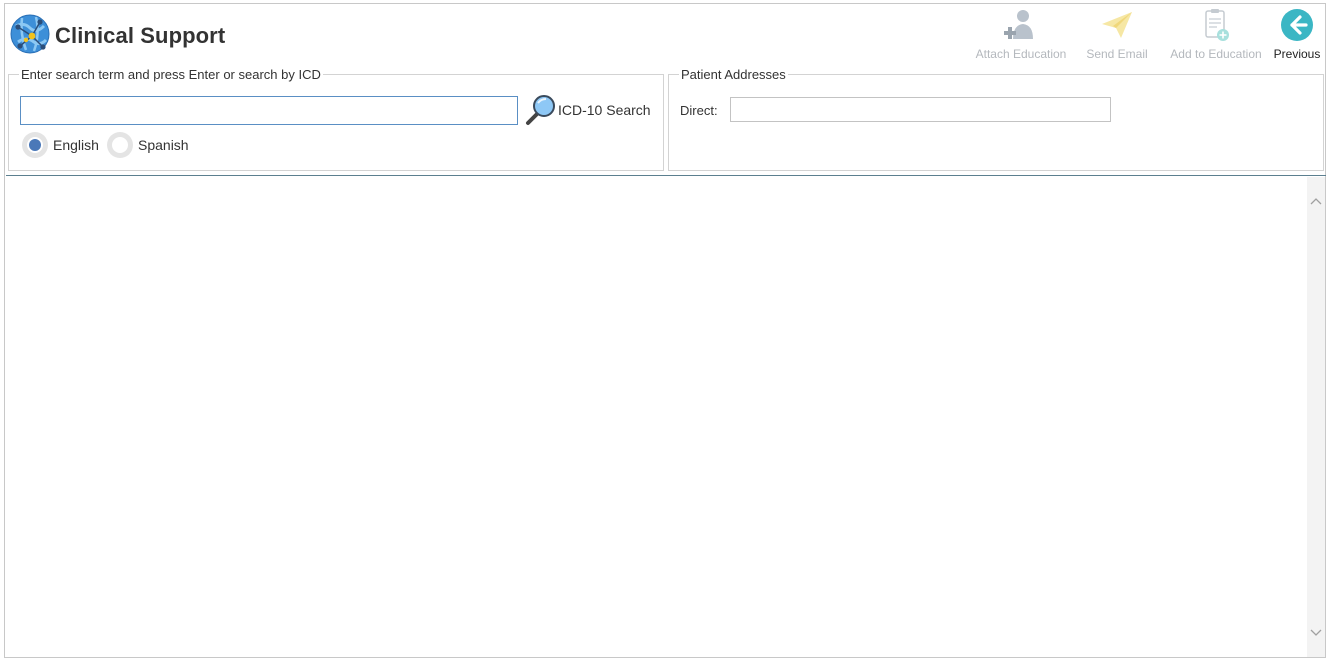 Image resolution: width=1330 pixels, height=662 pixels. What do you see at coordinates (1316, 417) in the screenshot?
I see `vertical-scrollbar` at bounding box center [1316, 417].